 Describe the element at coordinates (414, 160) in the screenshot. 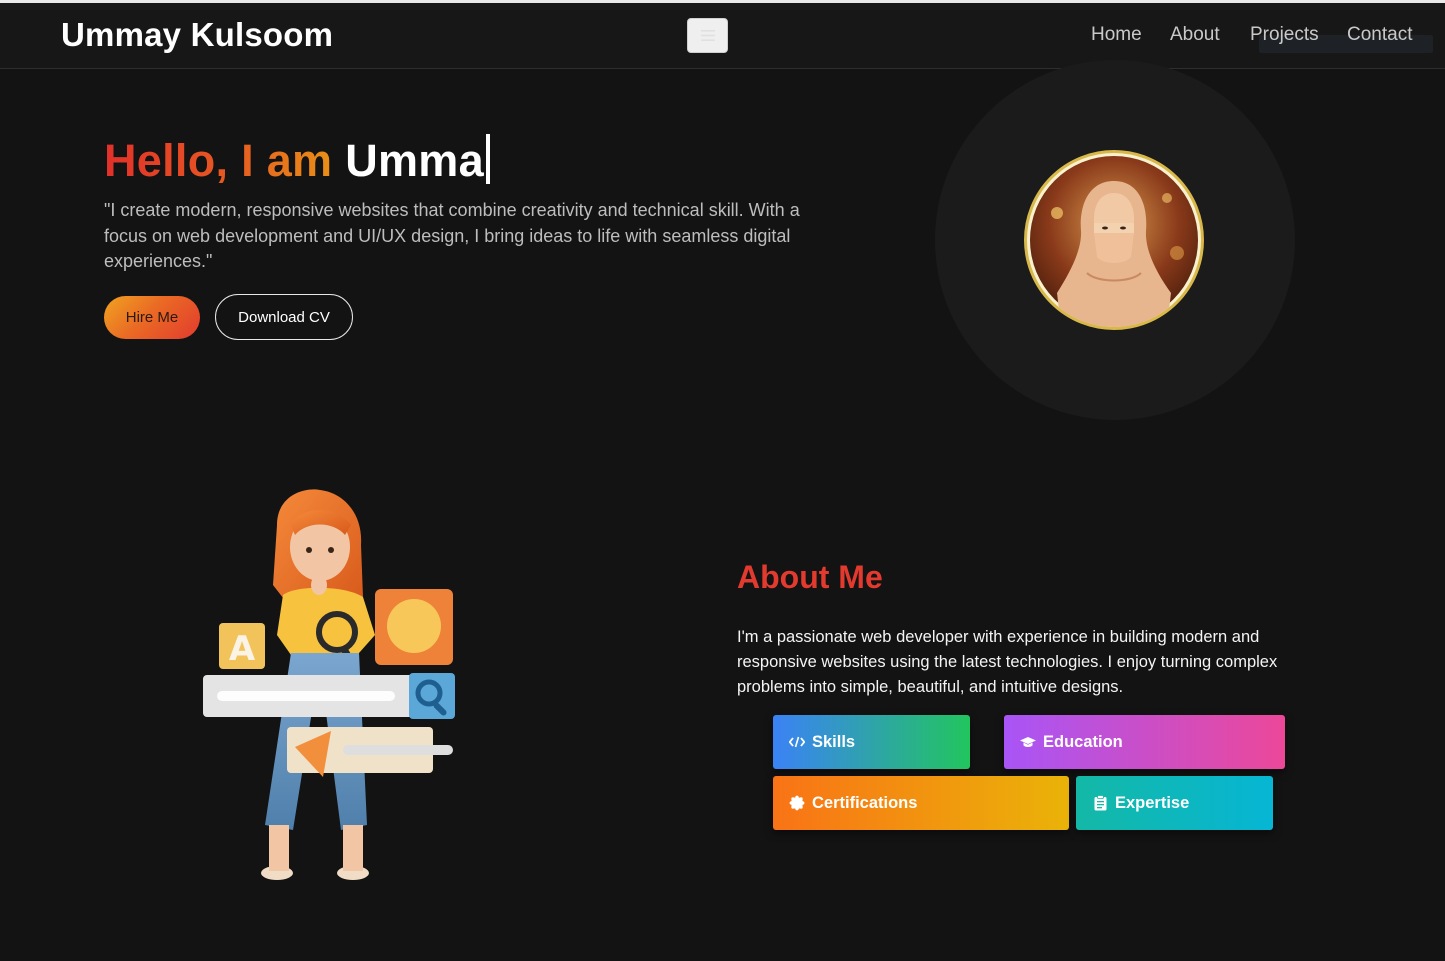

I see `hero-typed-name: Umma` at that location.